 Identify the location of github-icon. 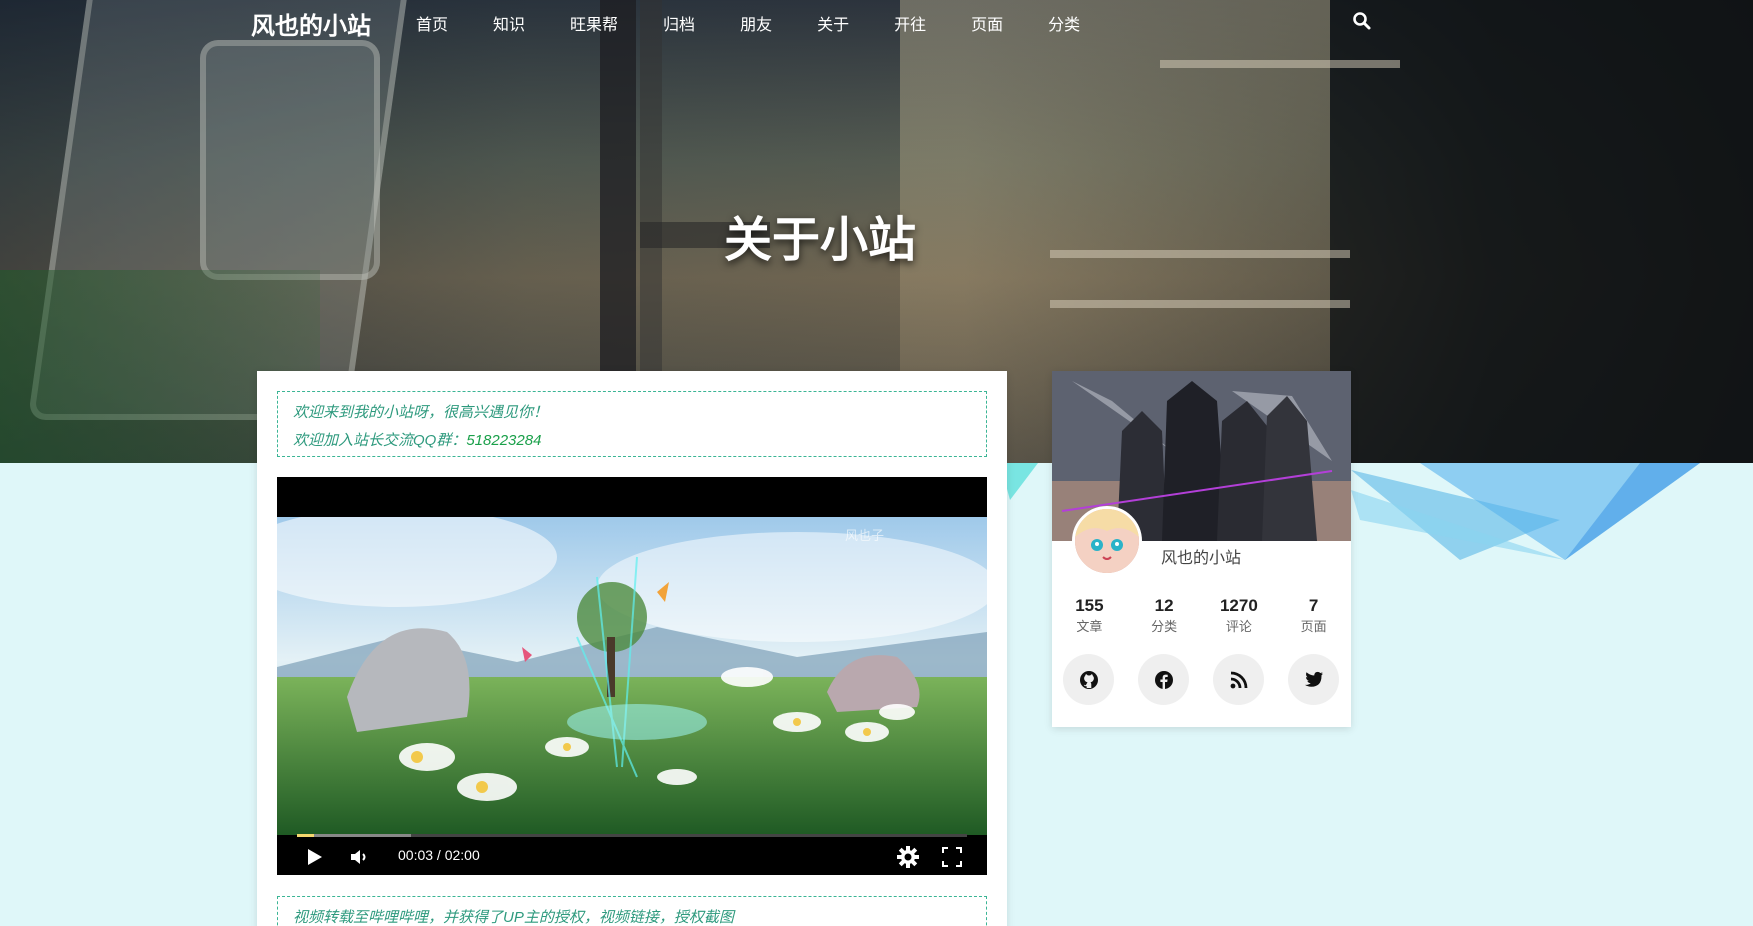
(1088, 679).